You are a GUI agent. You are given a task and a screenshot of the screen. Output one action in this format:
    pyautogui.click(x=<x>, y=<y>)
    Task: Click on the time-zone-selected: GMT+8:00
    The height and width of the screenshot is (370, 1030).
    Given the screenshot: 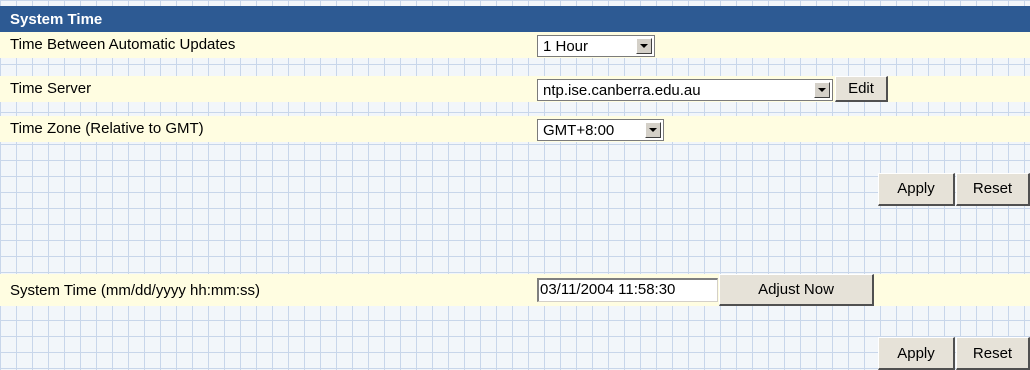 What is the action you would take?
    pyautogui.click(x=579, y=130)
    